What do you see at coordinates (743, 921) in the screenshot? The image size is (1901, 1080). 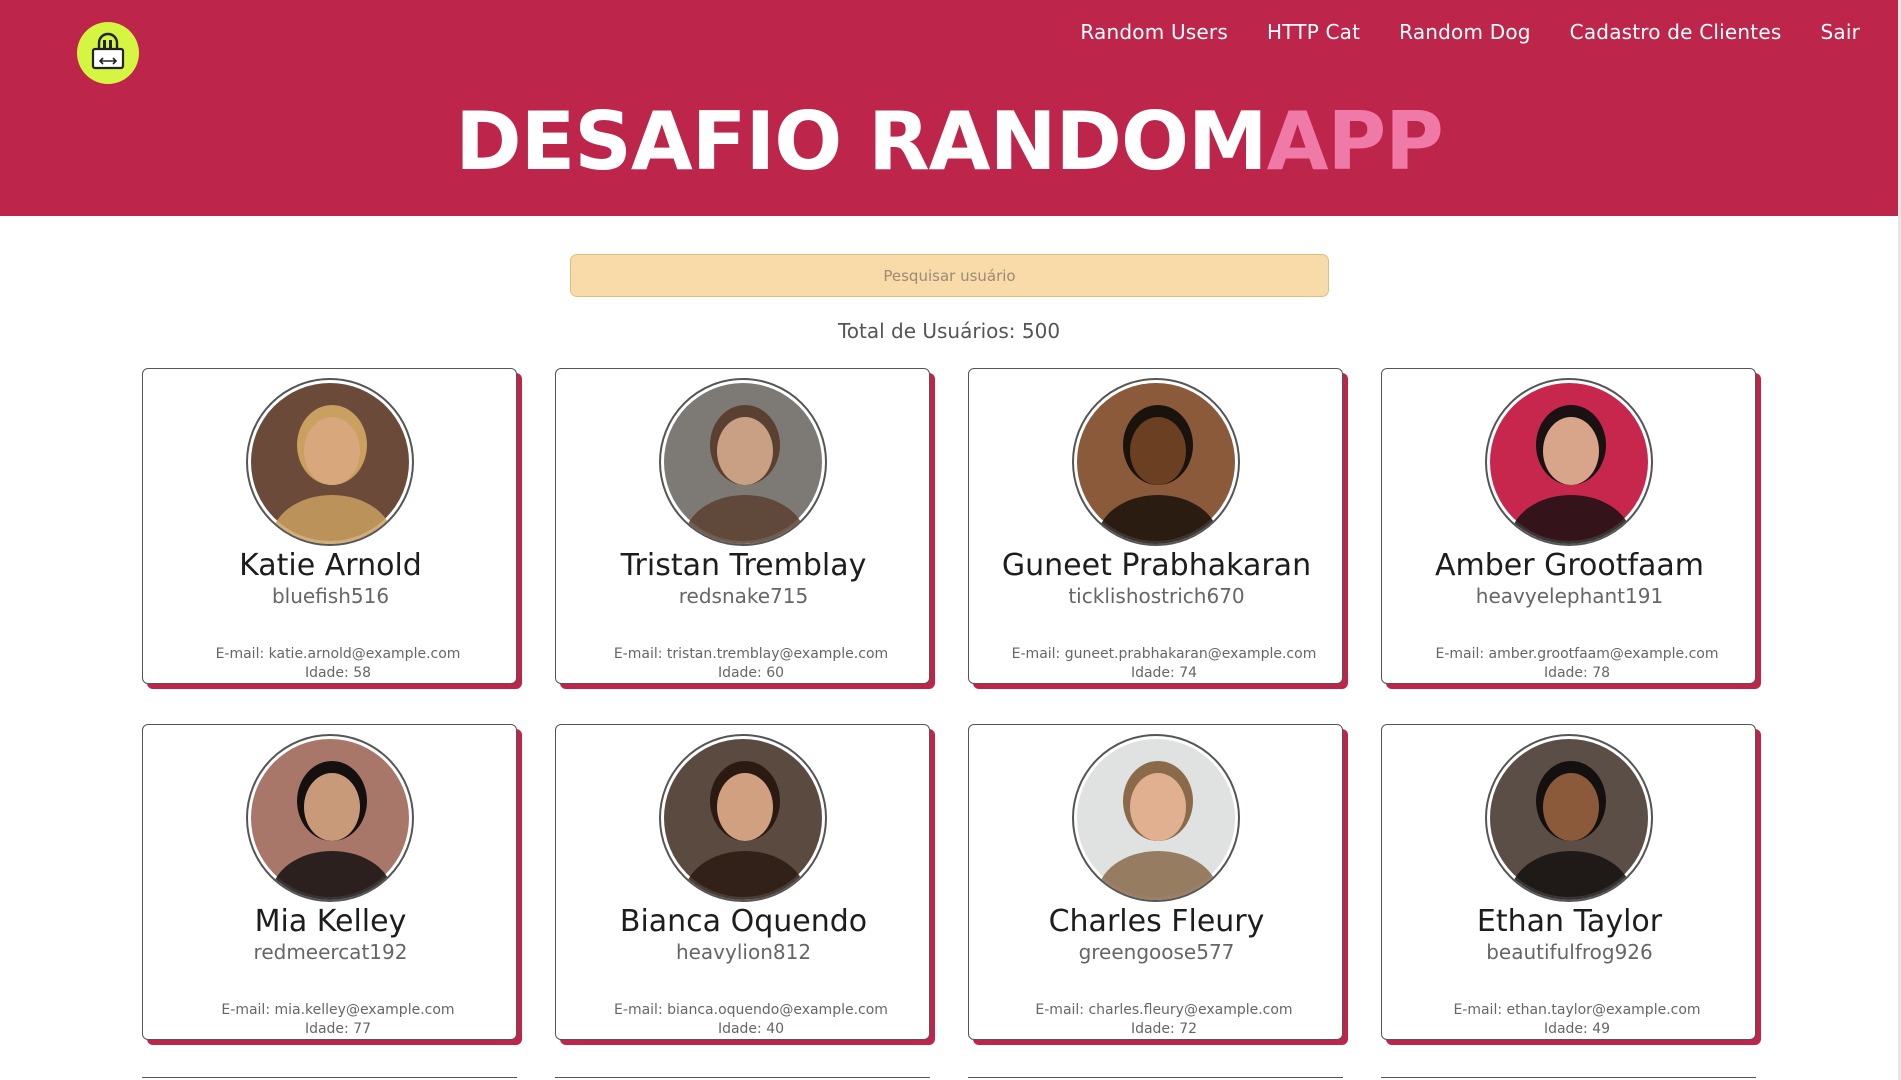 I see `user-name: Bianca Oquendo` at bounding box center [743, 921].